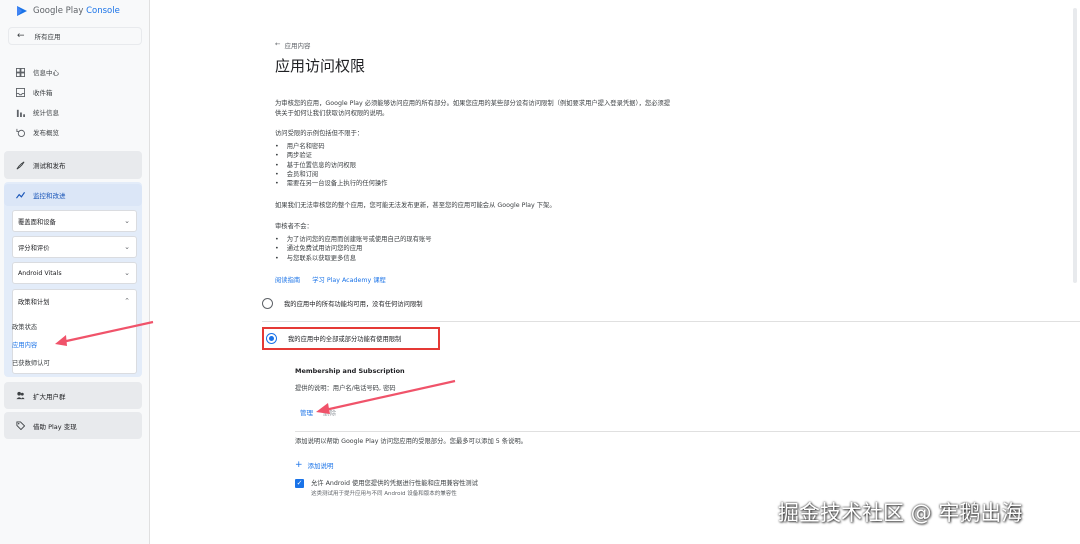 This screenshot has height=544, width=1080. I want to click on instruction-title: Membership and Subscription, so click(350, 371).